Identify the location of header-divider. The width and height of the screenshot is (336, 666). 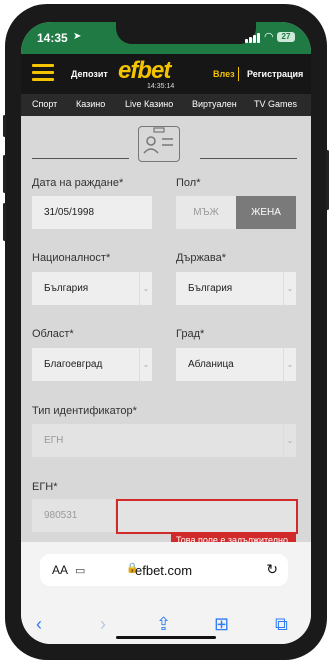
(238, 74).